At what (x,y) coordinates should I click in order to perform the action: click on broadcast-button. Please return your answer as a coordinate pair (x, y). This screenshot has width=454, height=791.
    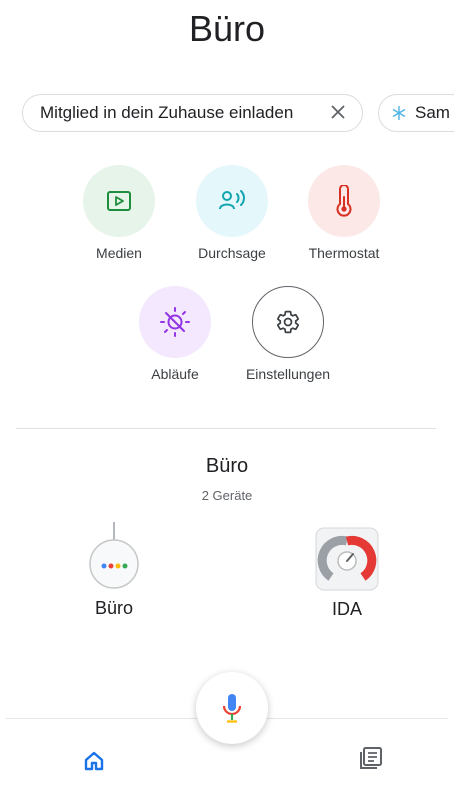
    Looking at the image, I should click on (232, 201).